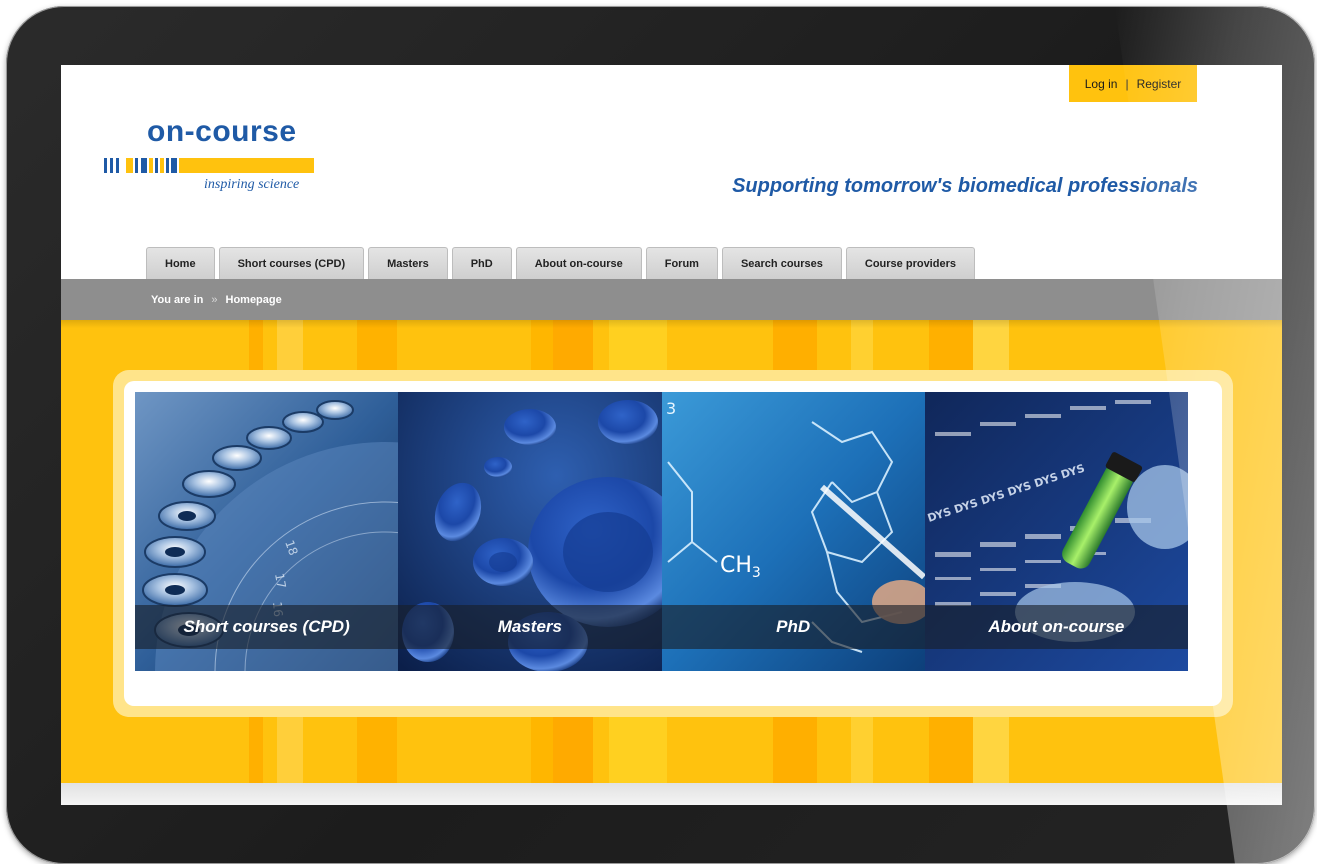 The image size is (1317, 864). What do you see at coordinates (180, 263) in the screenshot?
I see `tab-home: Home` at bounding box center [180, 263].